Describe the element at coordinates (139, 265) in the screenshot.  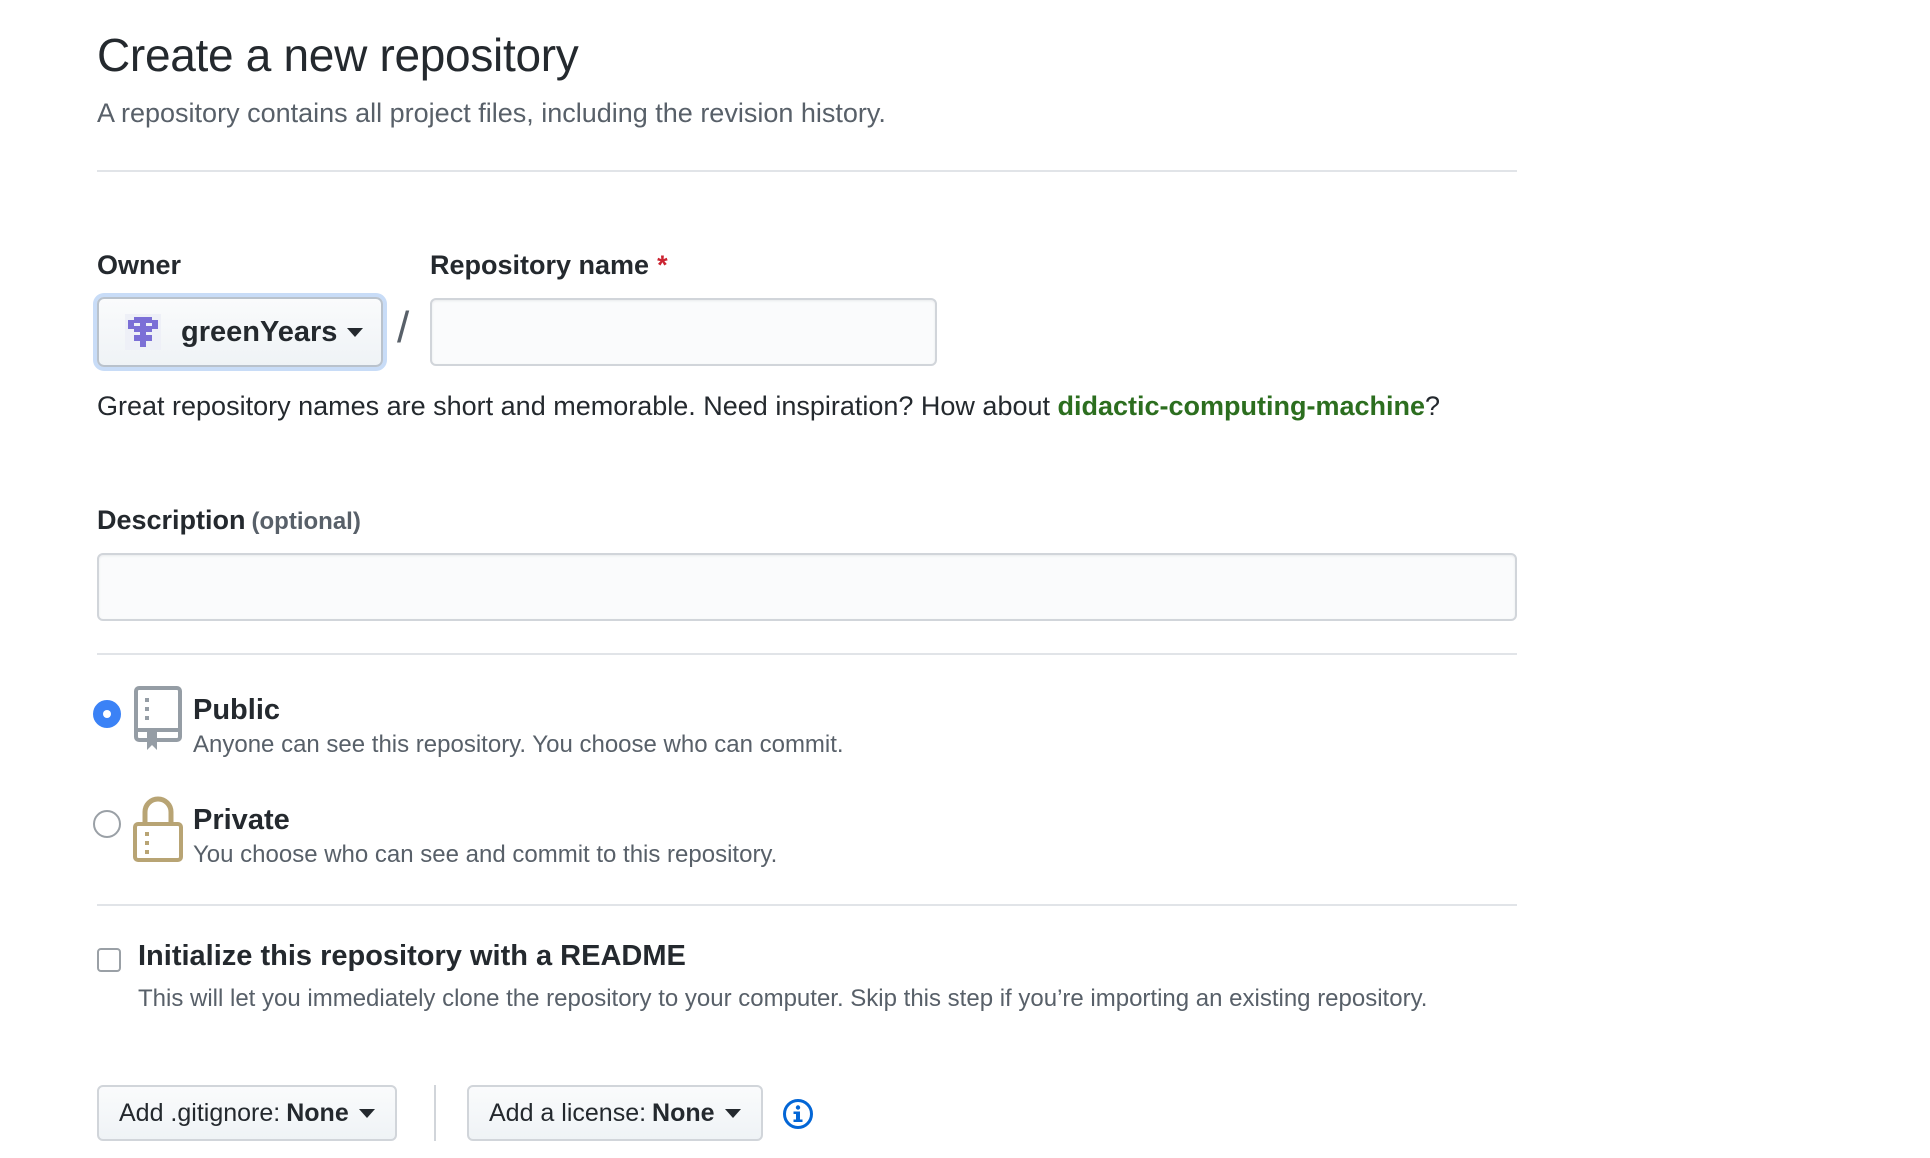
I see `owner-label: Owner` at that location.